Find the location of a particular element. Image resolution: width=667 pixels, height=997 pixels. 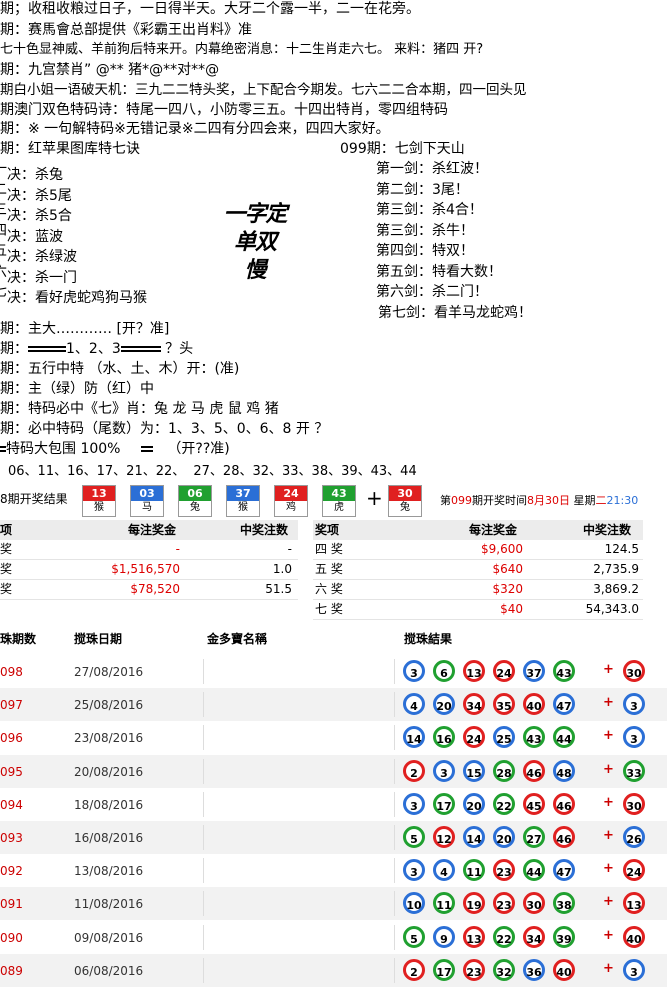

jue-text: 决：看好虎蛇鸡狗马猴 is located at coordinates (77, 298).